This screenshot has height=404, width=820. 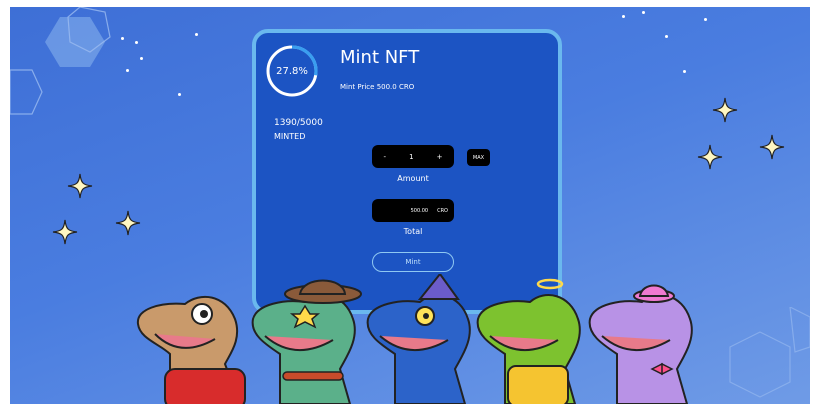 I want to click on decrease-button: -, so click(x=385, y=157).